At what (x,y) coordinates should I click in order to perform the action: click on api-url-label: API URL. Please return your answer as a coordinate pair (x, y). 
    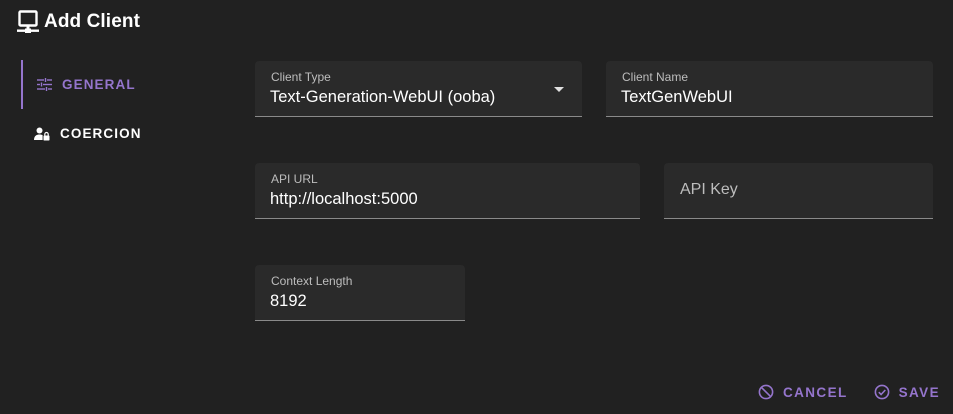
    Looking at the image, I should click on (294, 179).